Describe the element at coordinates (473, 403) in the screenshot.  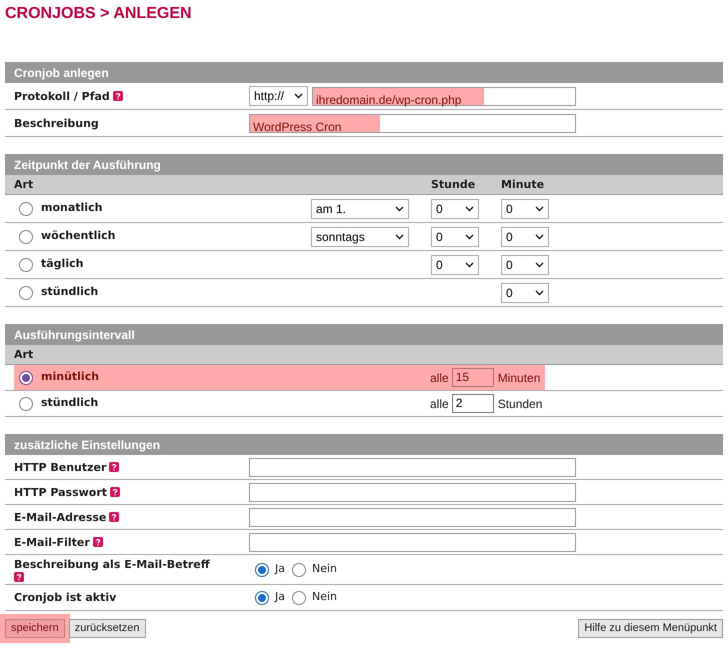
I see `input-field: 2` at that location.